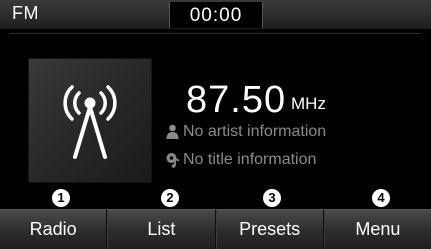  Describe the element at coordinates (172, 131) in the screenshot. I see `person-icon` at that location.